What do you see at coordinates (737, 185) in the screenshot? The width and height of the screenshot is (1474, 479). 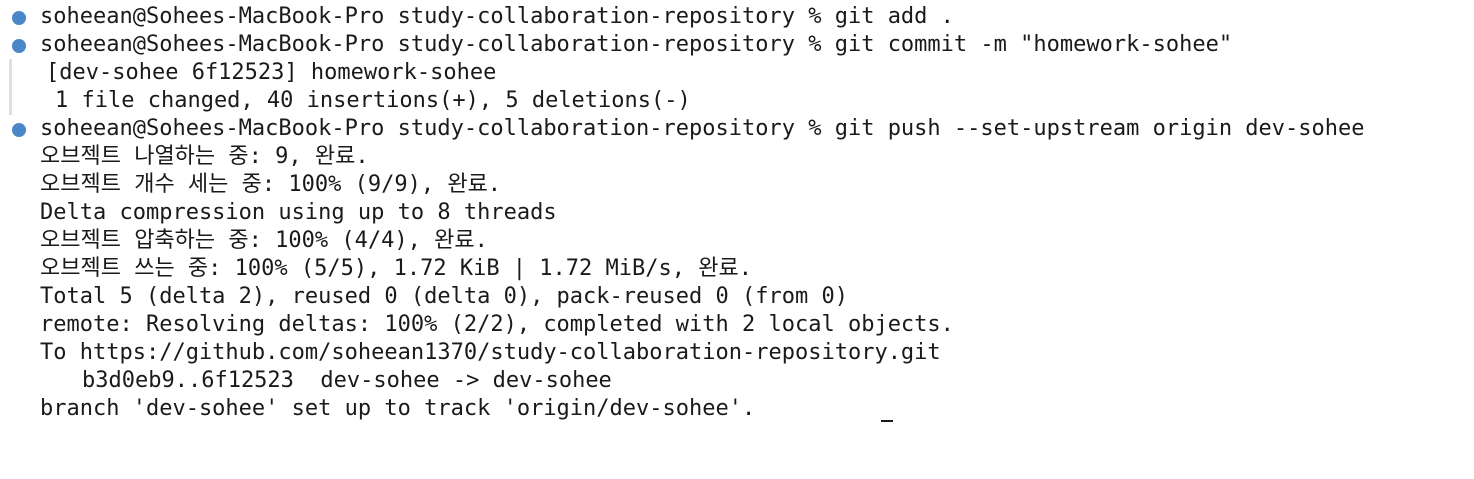 I see `output-line: 오브젝트 개수 세는 중: 100% (9/9), 완료.` at bounding box center [737, 185].